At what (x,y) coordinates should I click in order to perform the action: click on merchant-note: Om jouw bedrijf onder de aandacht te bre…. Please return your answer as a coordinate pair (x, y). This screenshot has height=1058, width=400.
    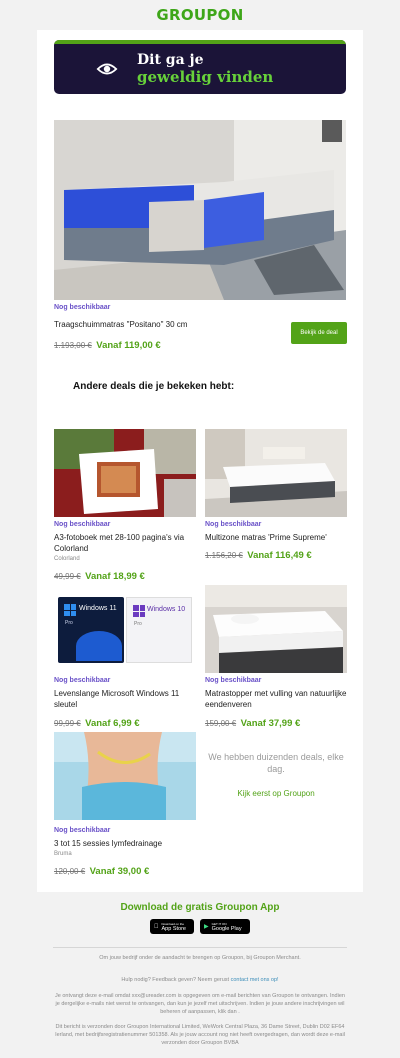
    Looking at the image, I should click on (200, 958).